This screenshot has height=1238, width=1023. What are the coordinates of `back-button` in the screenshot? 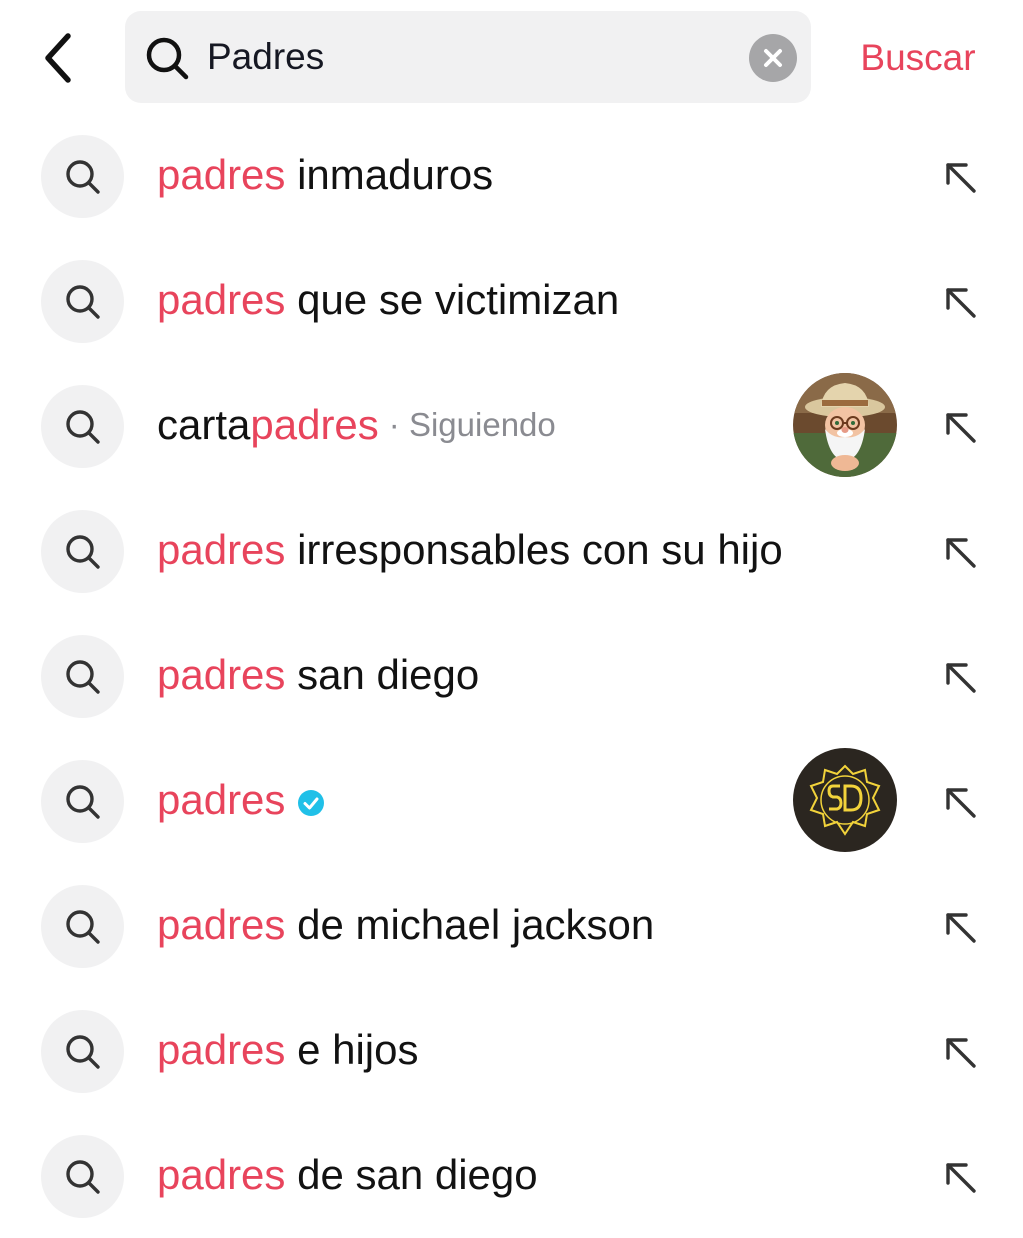 It's located at (60, 58).